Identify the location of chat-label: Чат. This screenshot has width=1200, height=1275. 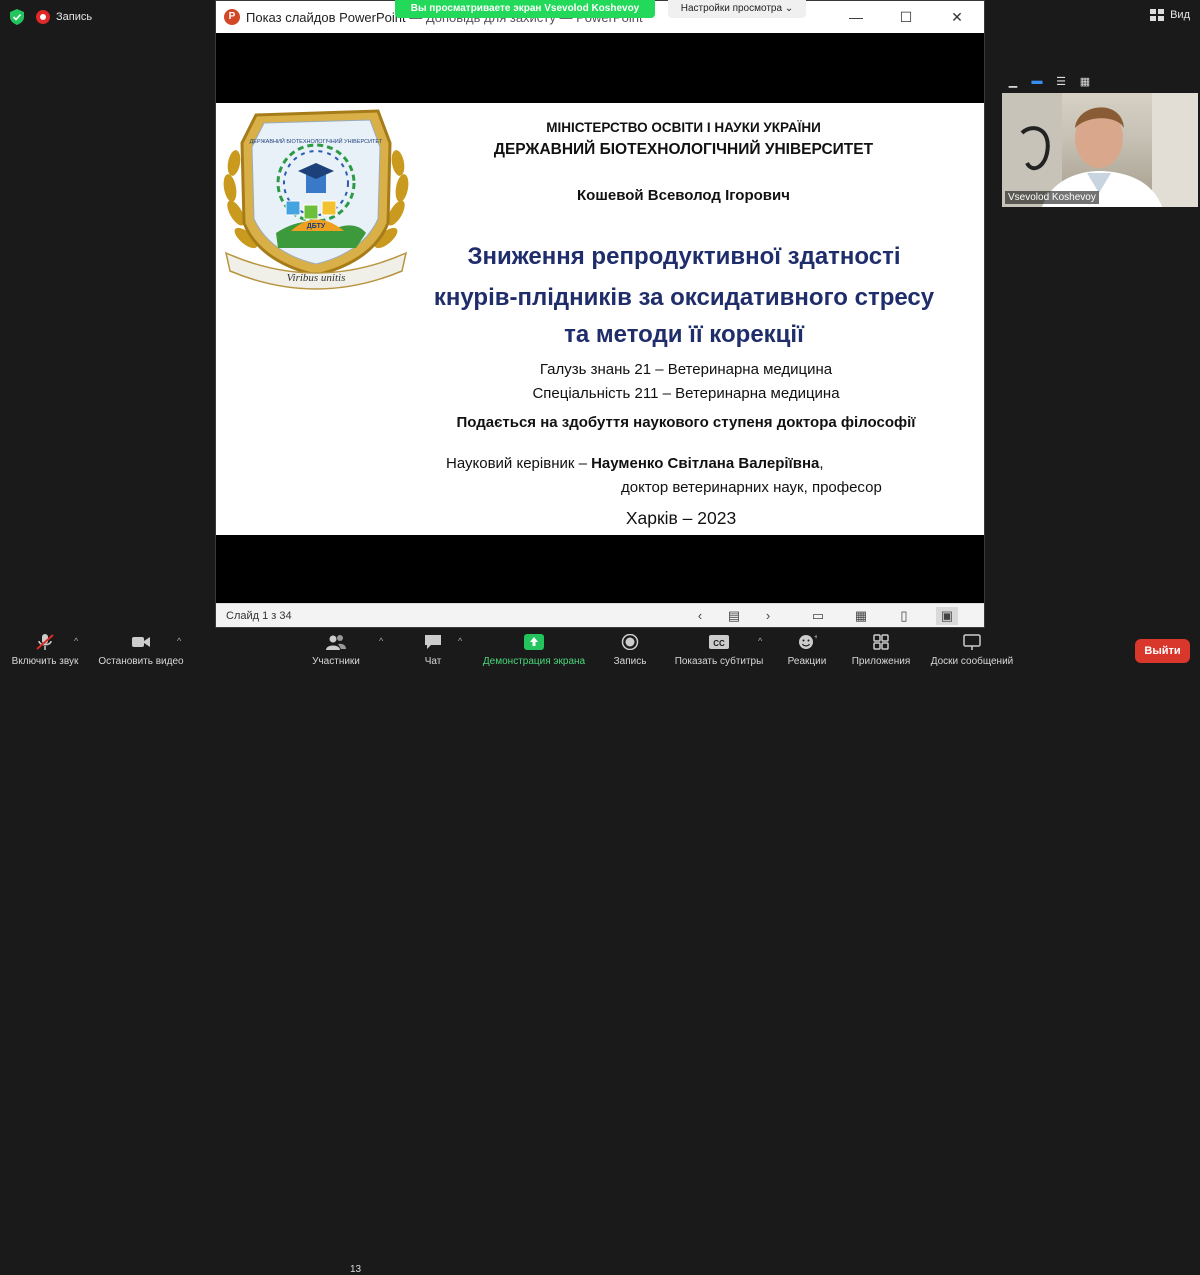
(433, 661).